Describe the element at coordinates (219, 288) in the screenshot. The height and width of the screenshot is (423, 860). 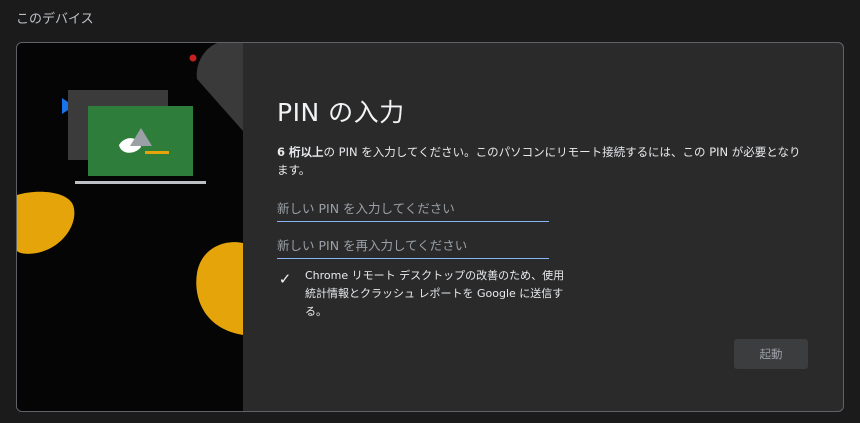
I see `yellow-blob-right` at that location.